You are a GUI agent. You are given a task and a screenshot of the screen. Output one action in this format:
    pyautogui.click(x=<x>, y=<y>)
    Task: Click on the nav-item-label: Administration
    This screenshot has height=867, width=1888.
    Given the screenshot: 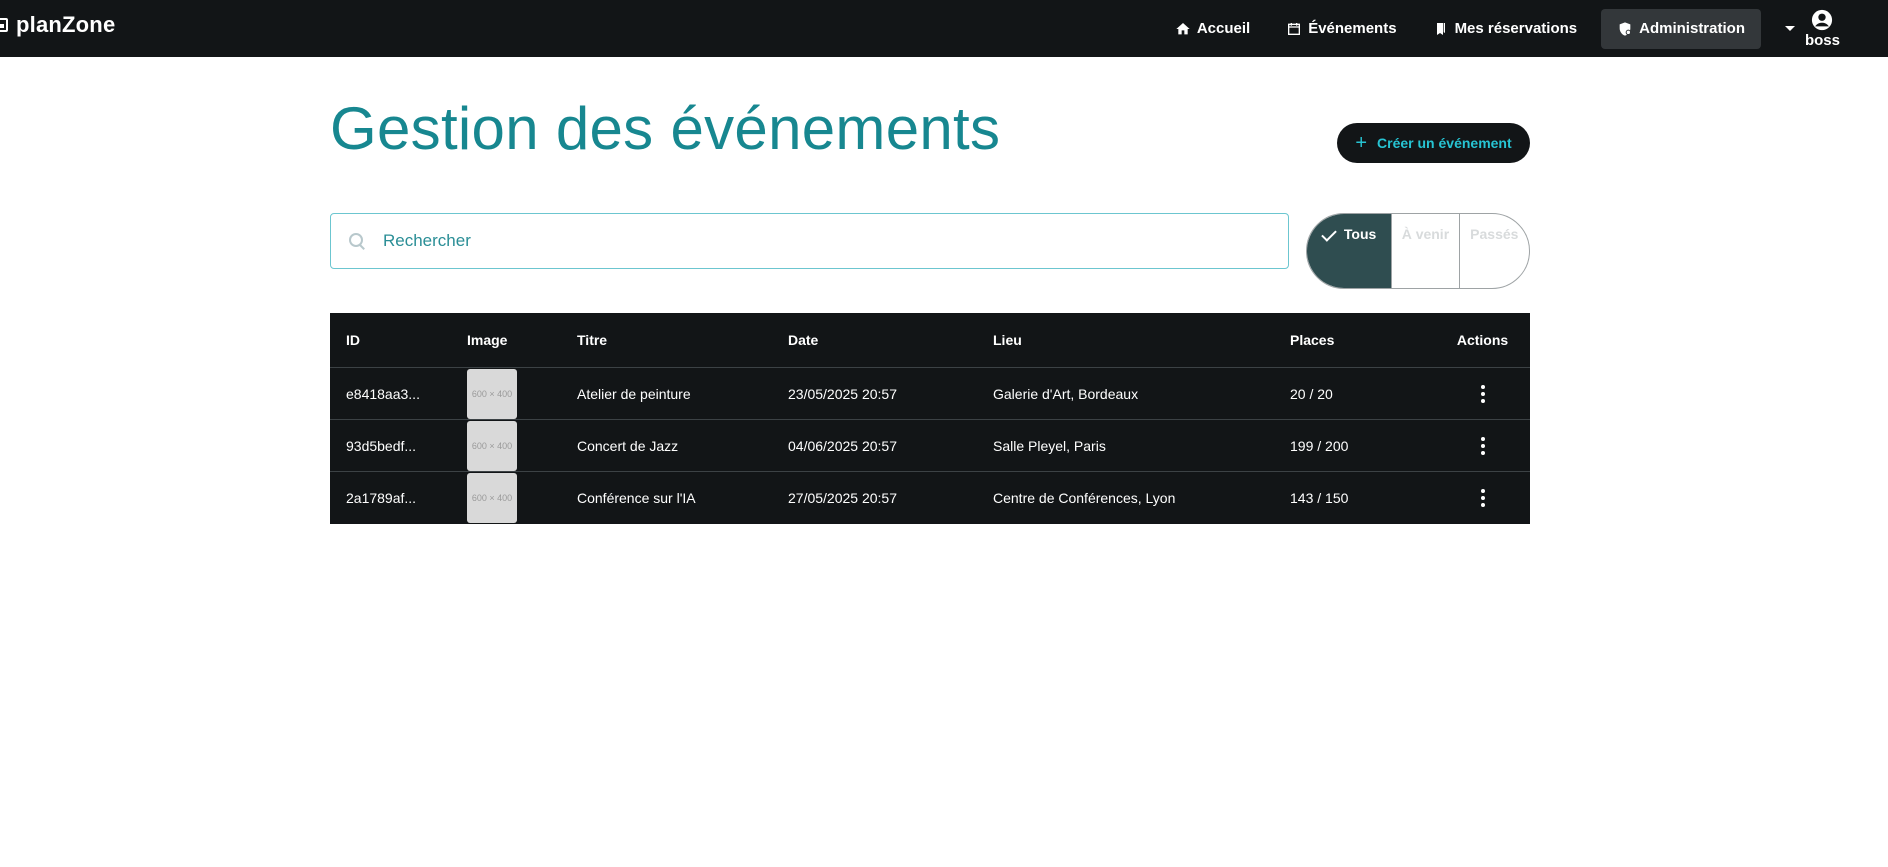 What is the action you would take?
    pyautogui.click(x=1692, y=28)
    